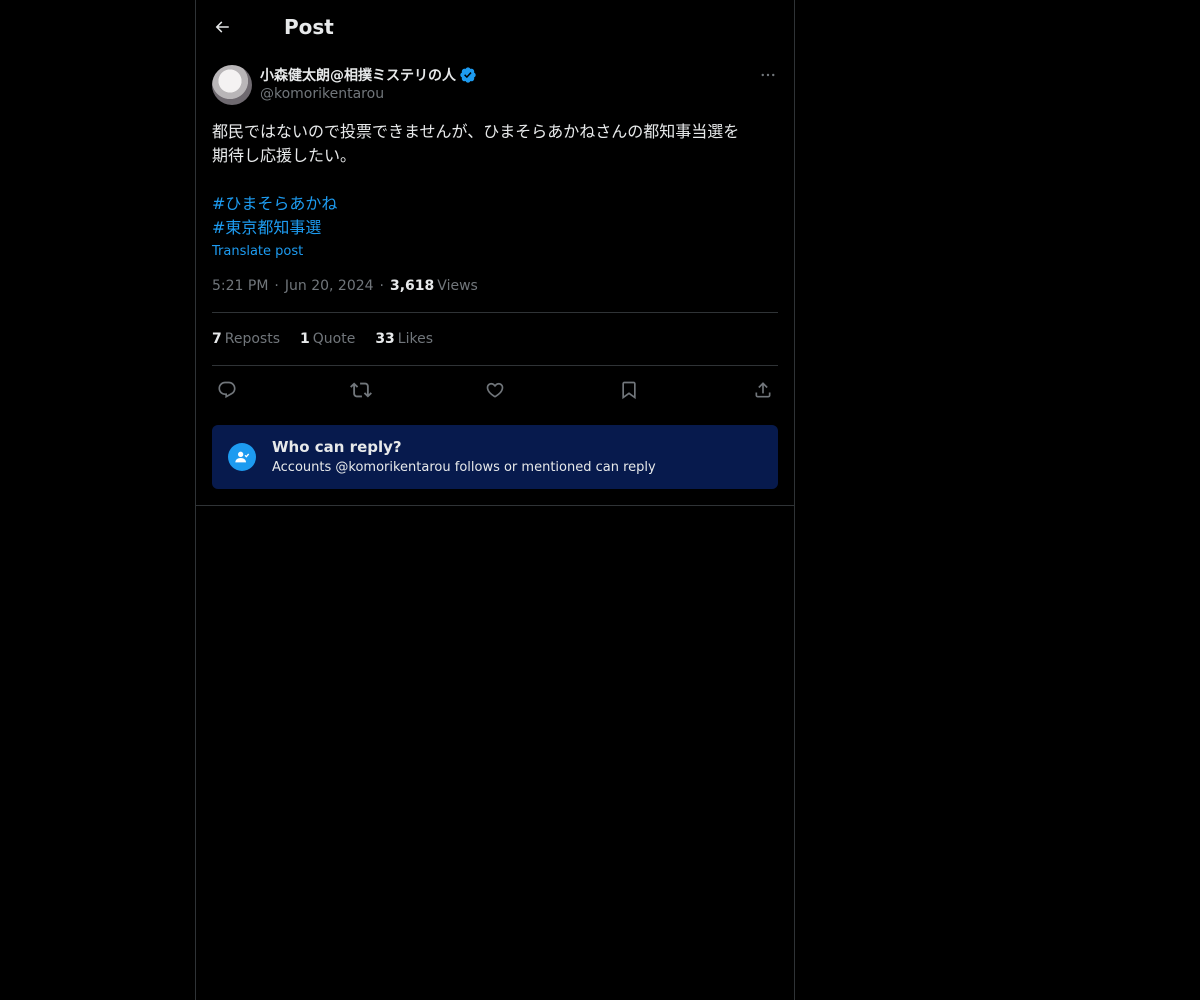  What do you see at coordinates (329, 286) in the screenshot?
I see `post-date: Jun 20, 2024` at bounding box center [329, 286].